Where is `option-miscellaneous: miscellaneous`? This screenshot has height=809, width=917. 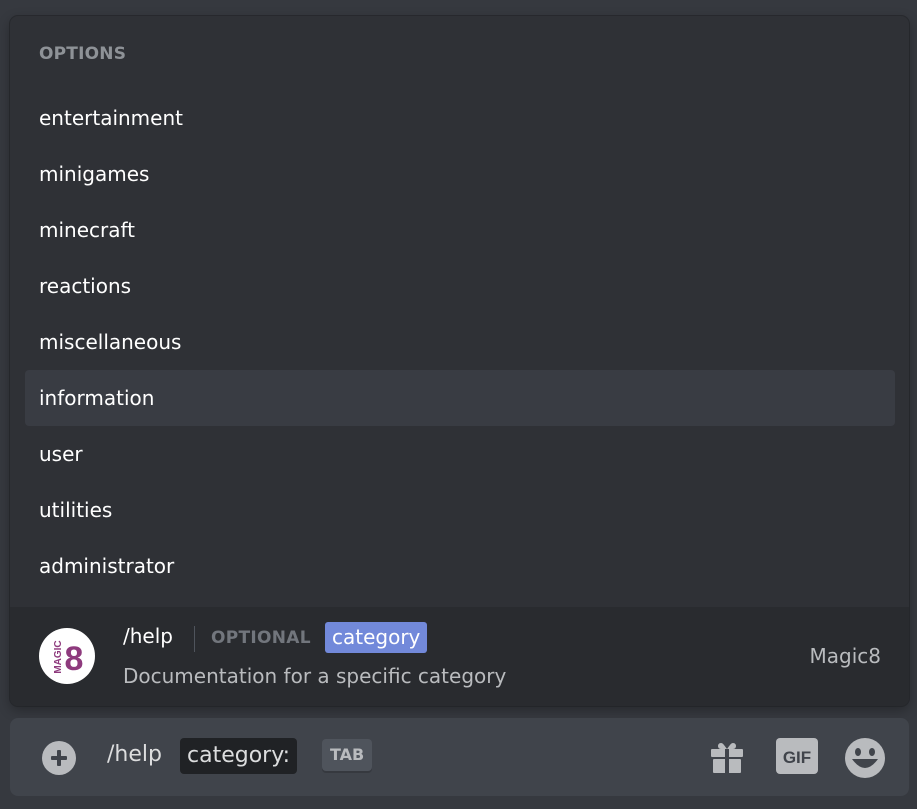
option-miscellaneous: miscellaneous is located at coordinates (460, 342).